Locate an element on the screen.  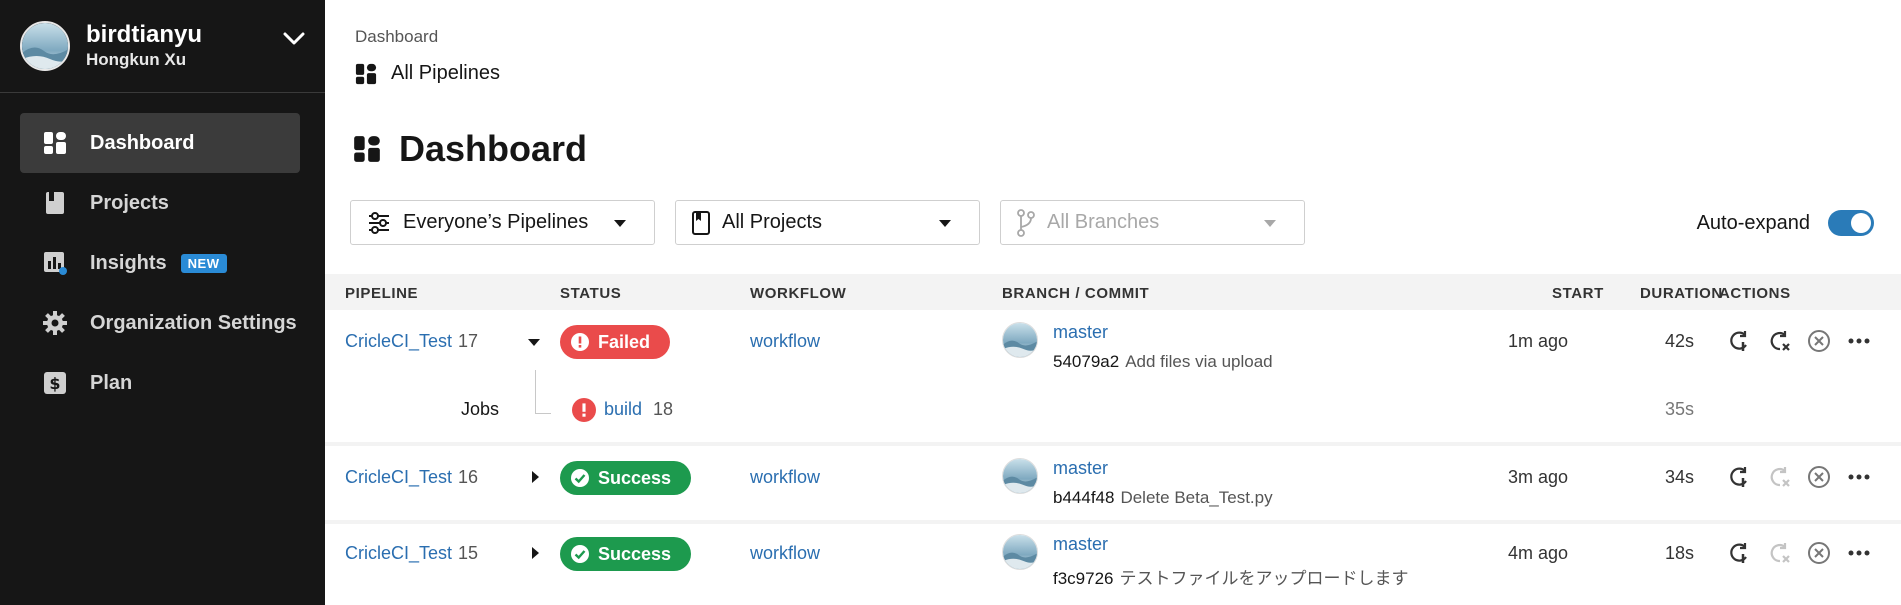
jobs-label: Jobs is located at coordinates (480, 409).